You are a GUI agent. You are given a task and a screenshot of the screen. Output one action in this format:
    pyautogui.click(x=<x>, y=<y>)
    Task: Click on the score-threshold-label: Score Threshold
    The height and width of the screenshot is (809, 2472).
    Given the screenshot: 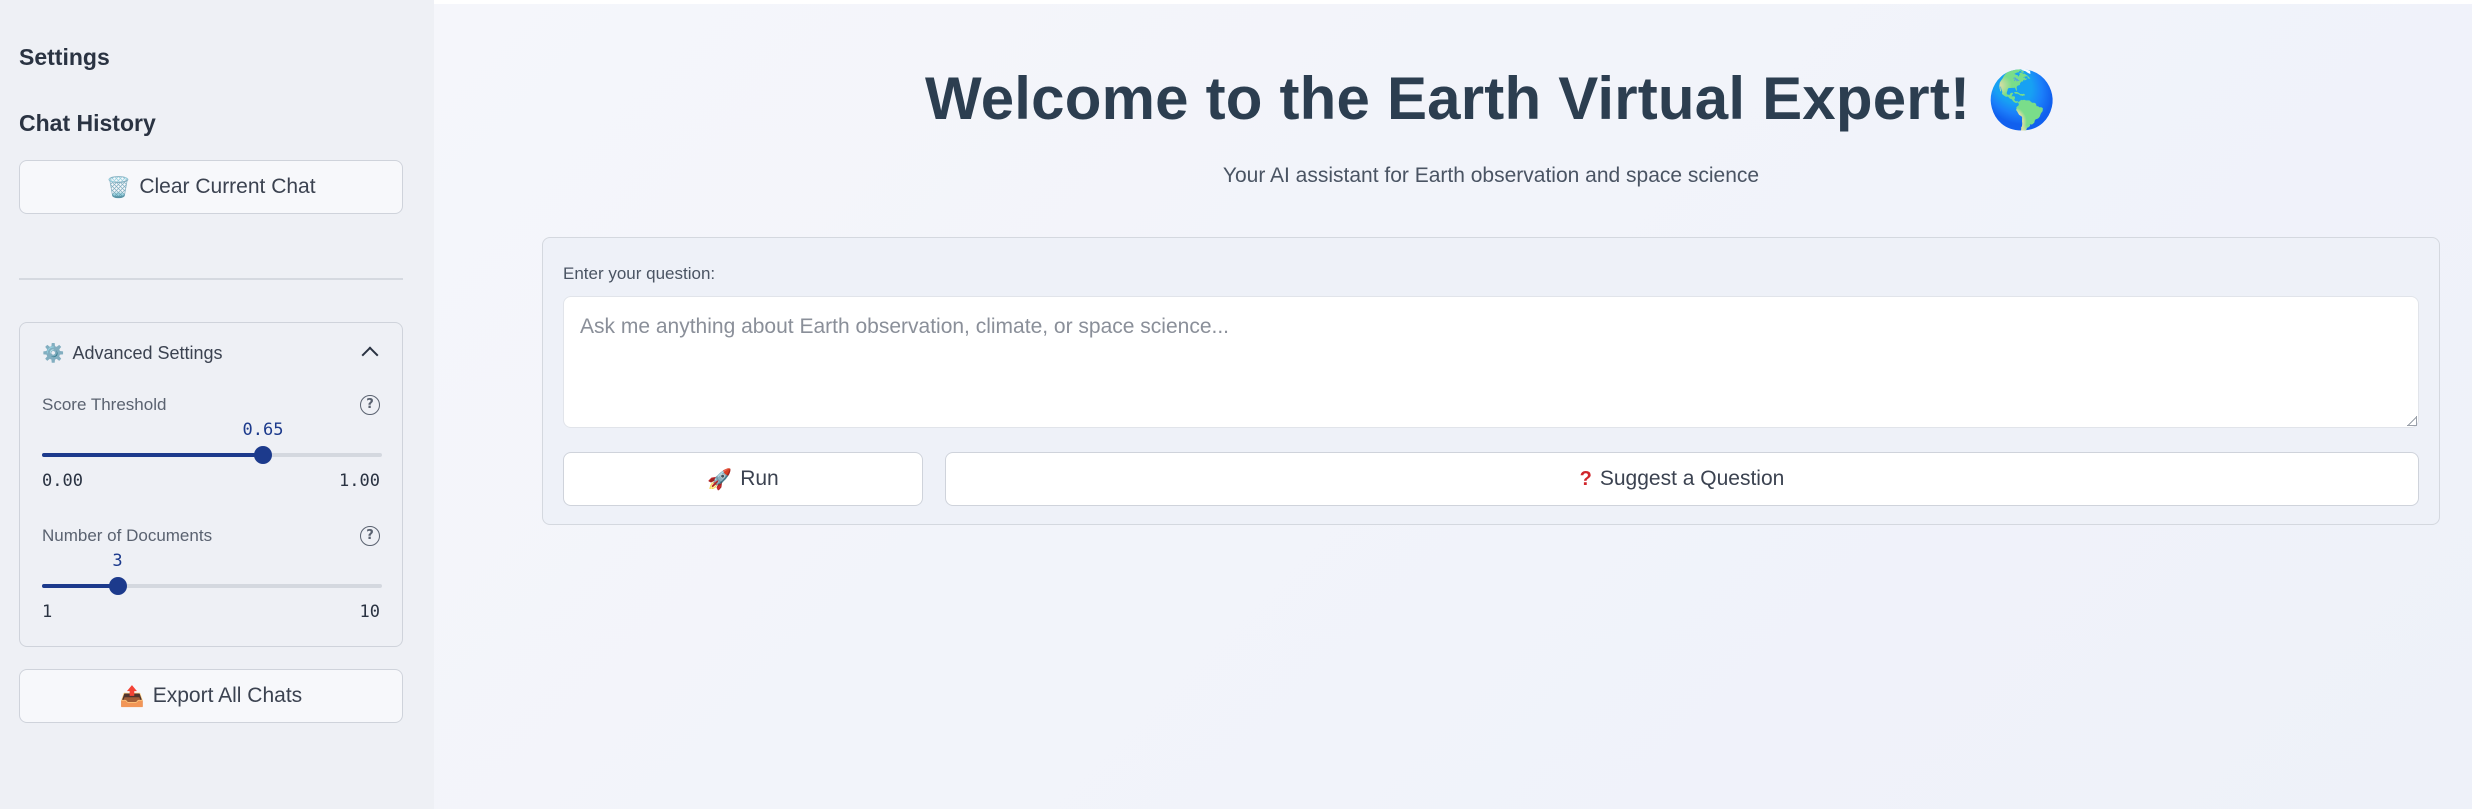 What is the action you would take?
    pyautogui.click(x=104, y=404)
    